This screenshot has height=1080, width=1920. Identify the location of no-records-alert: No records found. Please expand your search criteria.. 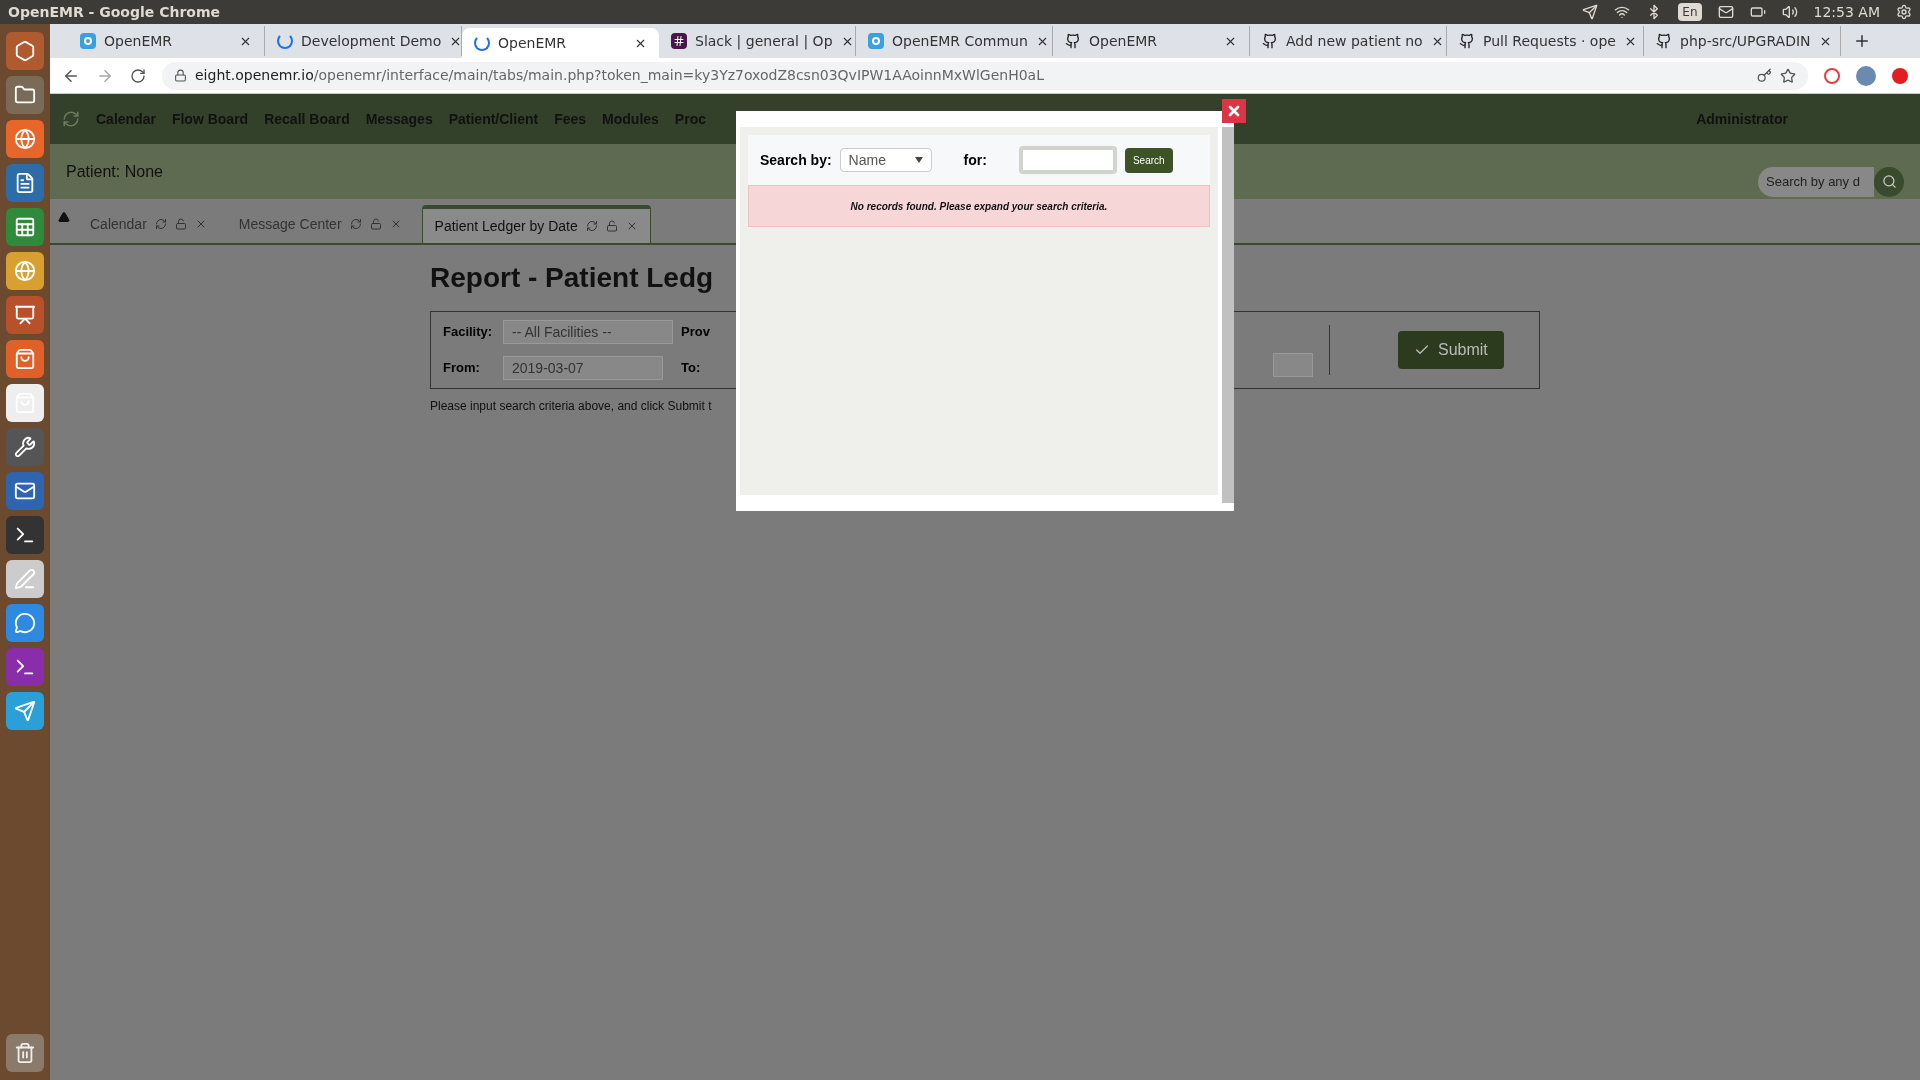
(979, 206).